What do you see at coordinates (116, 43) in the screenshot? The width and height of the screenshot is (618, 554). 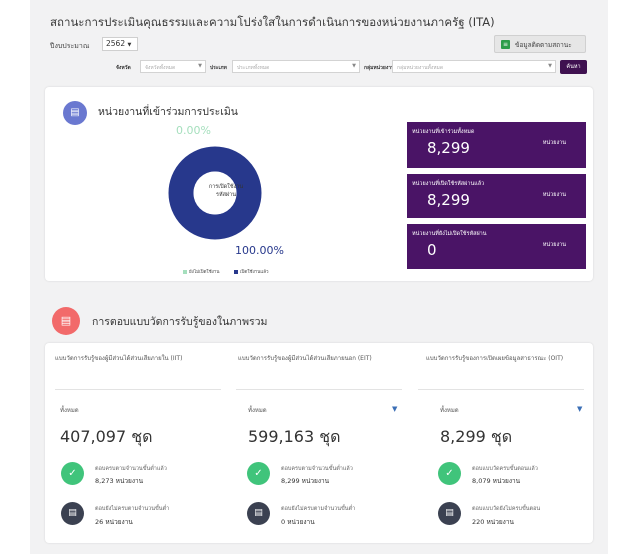 I see `fiscal-year-value: 2562` at bounding box center [116, 43].